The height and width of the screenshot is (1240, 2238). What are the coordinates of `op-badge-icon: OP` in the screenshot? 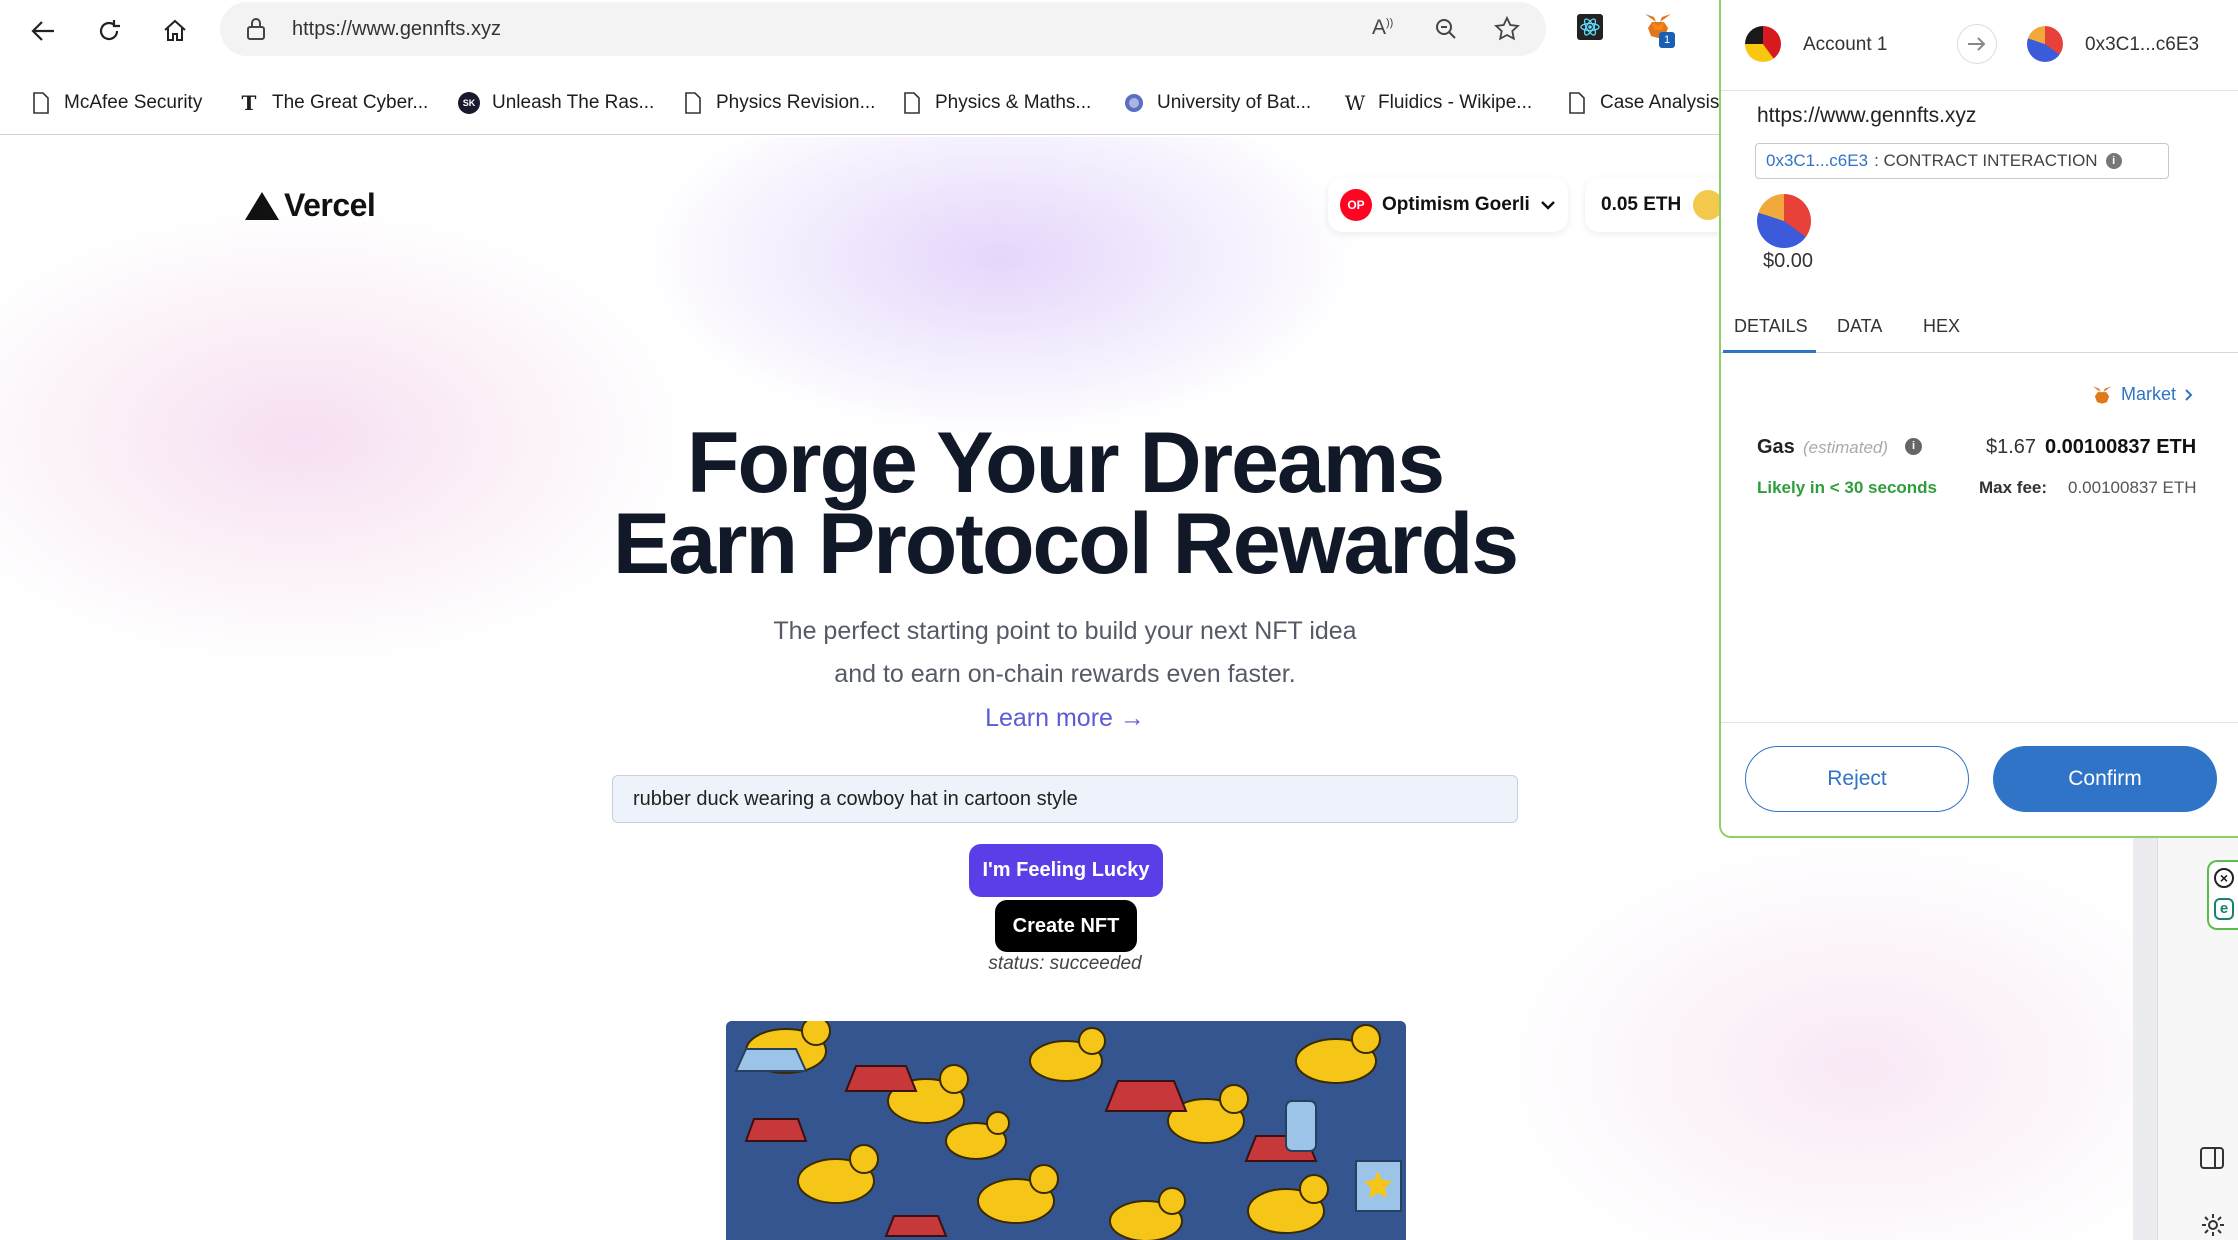 It's located at (1356, 205).